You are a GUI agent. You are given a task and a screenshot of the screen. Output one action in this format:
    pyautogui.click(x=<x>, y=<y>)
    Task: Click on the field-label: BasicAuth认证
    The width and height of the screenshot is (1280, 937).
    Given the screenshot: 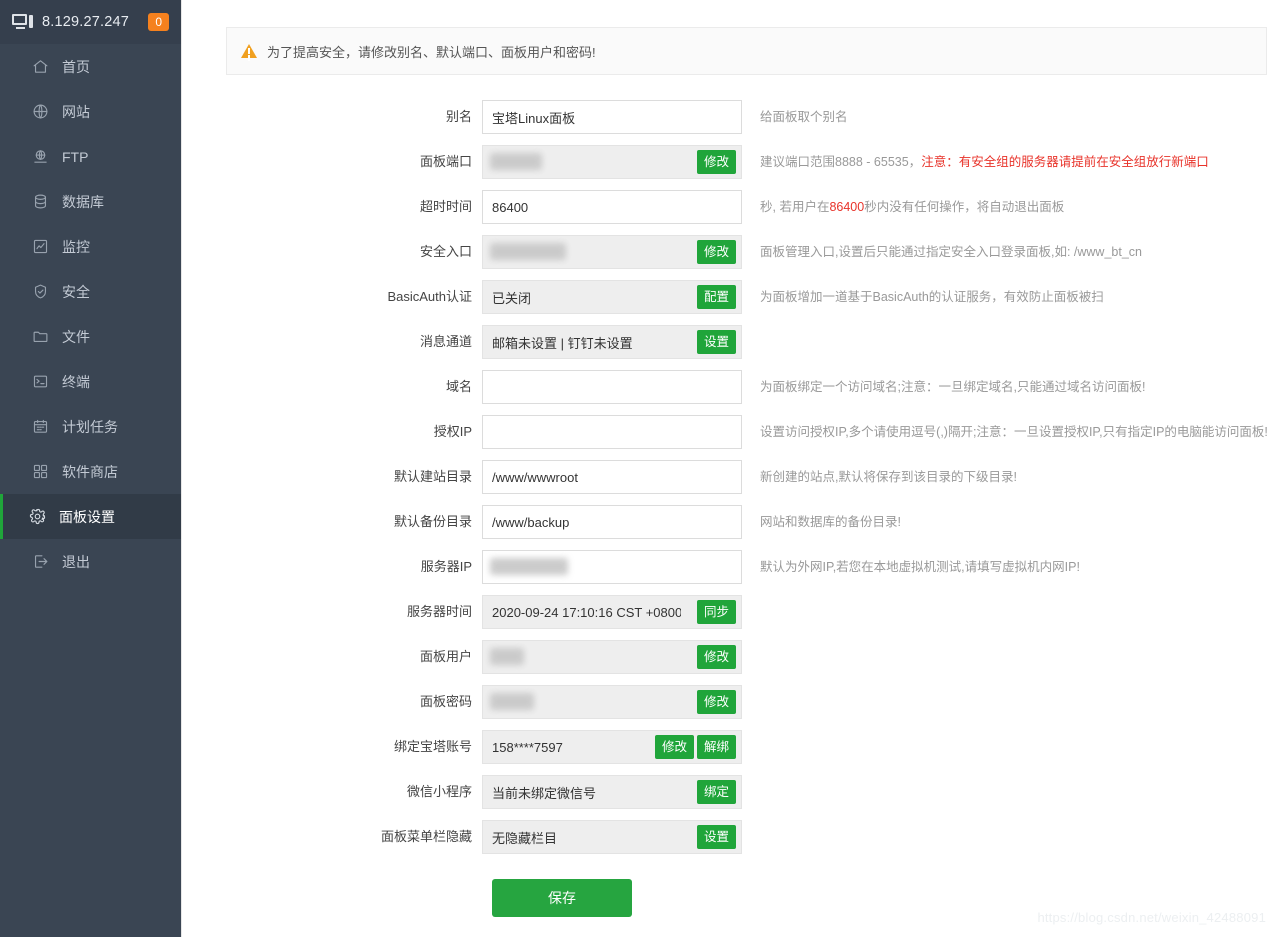 What is the action you would take?
    pyautogui.click(x=429, y=296)
    